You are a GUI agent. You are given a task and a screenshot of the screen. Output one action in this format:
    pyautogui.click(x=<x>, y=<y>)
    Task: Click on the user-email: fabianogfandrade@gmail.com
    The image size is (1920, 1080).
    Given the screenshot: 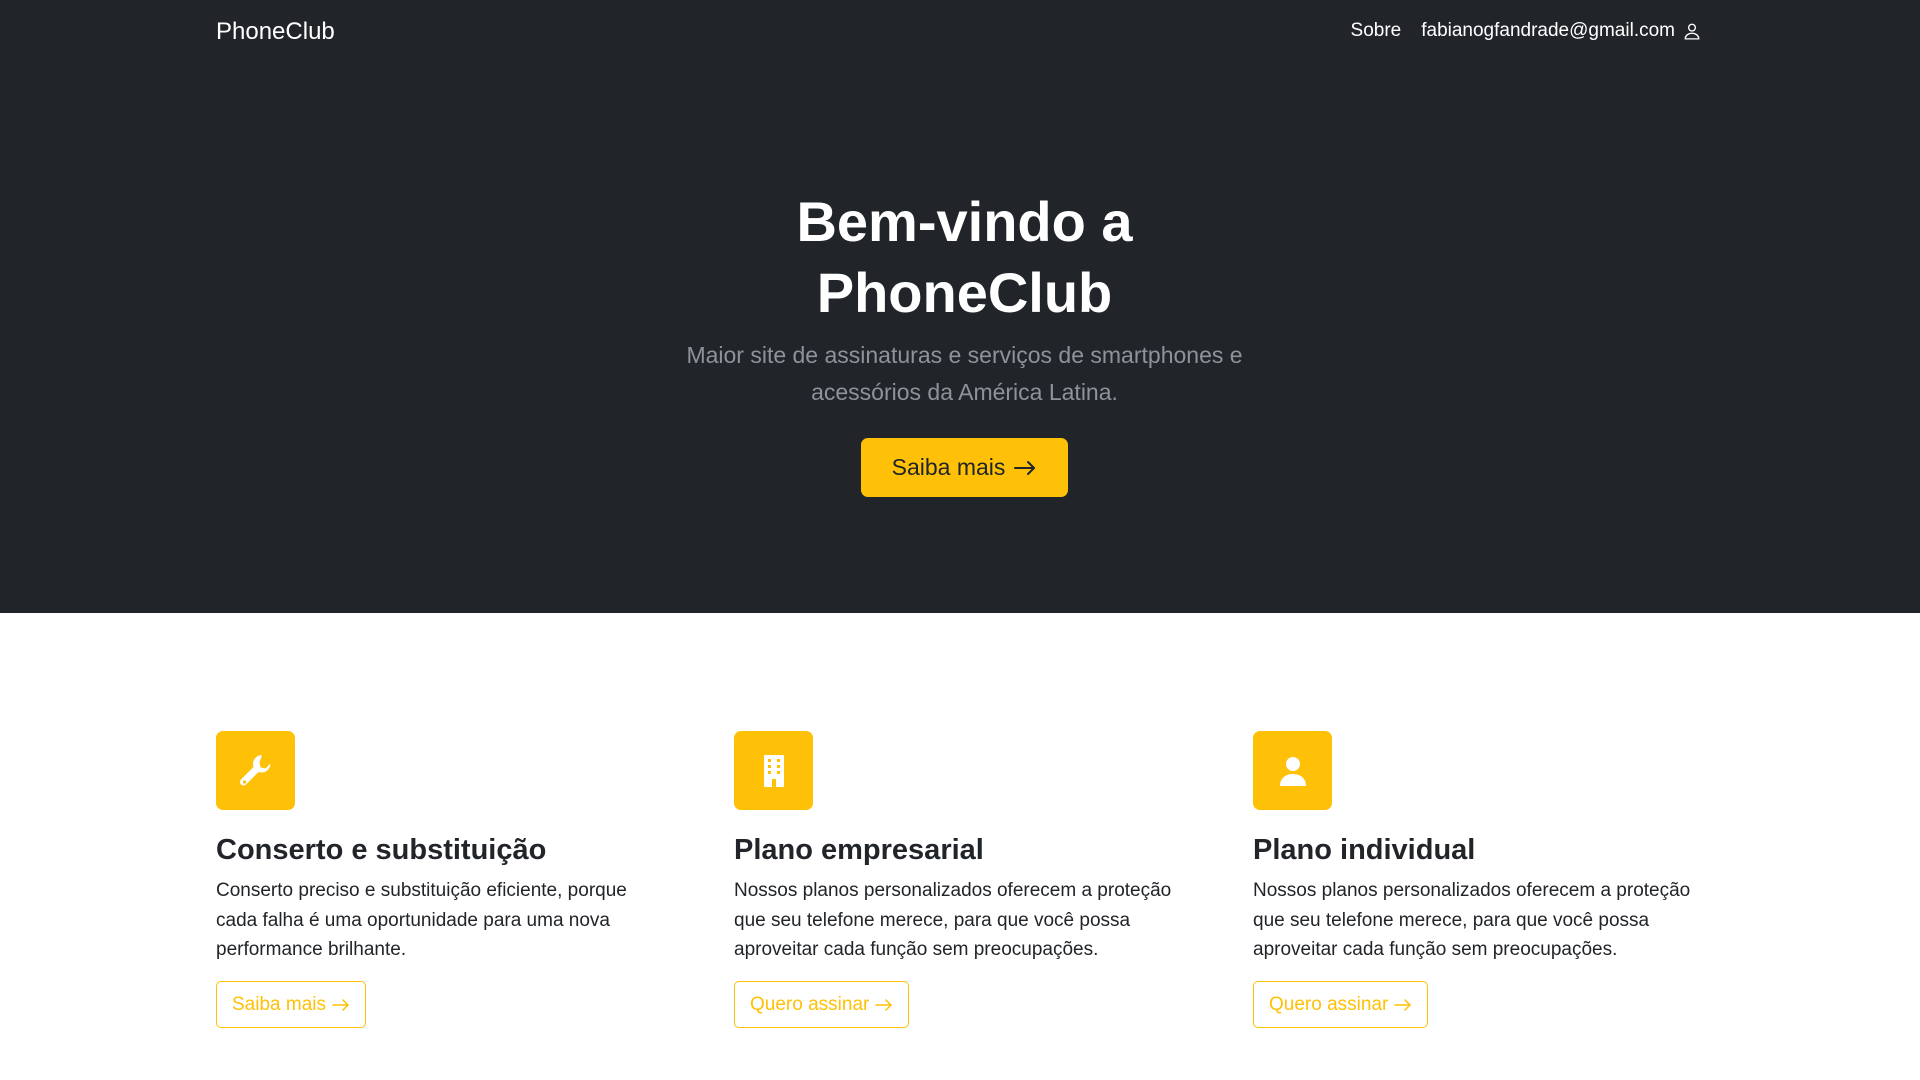 What is the action you would take?
    pyautogui.click(x=1548, y=30)
    